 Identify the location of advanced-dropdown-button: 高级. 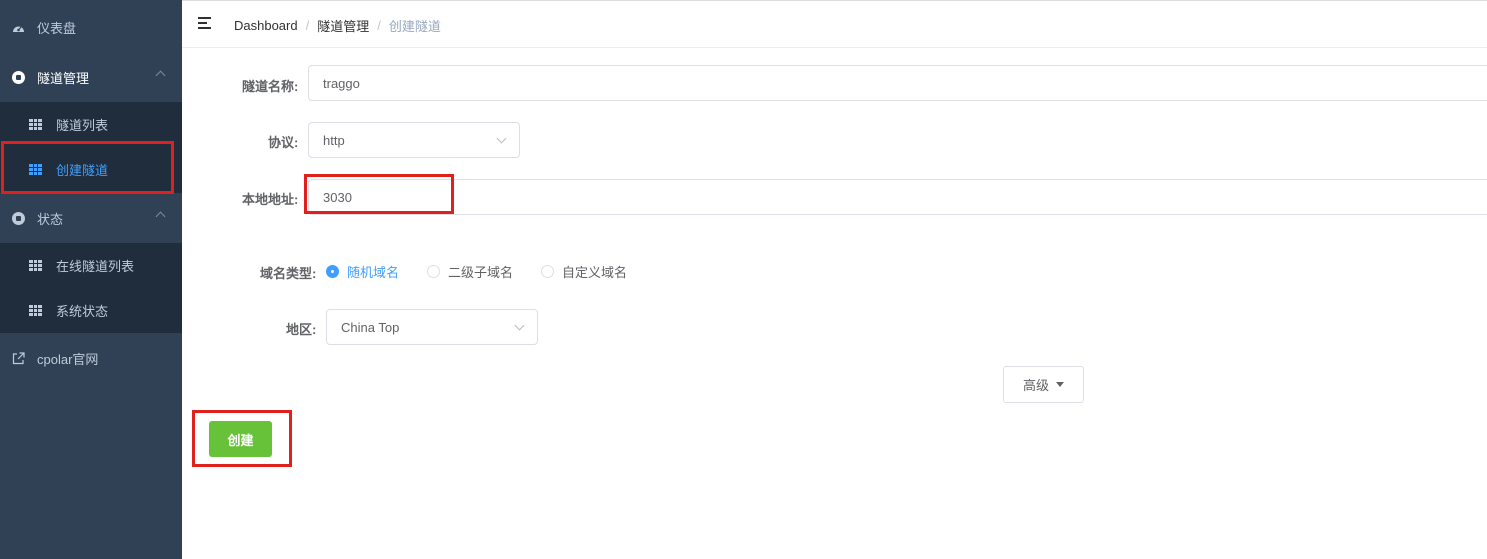
(1043, 384).